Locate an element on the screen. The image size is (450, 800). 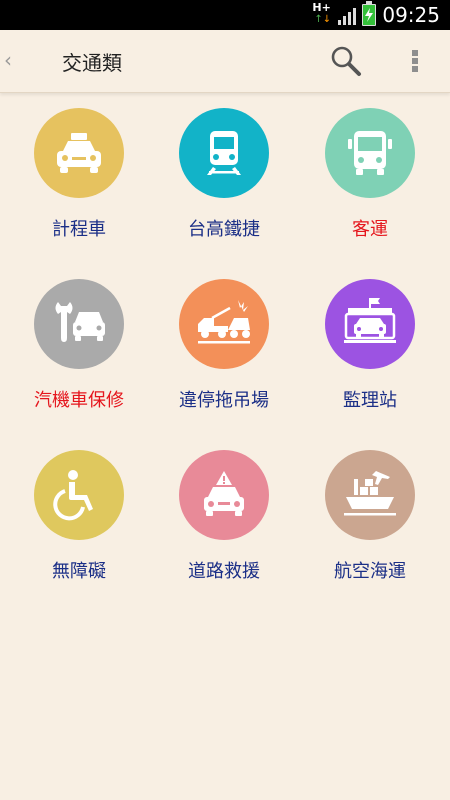
tile-bus: 客運 is located at coordinates (370, 177).